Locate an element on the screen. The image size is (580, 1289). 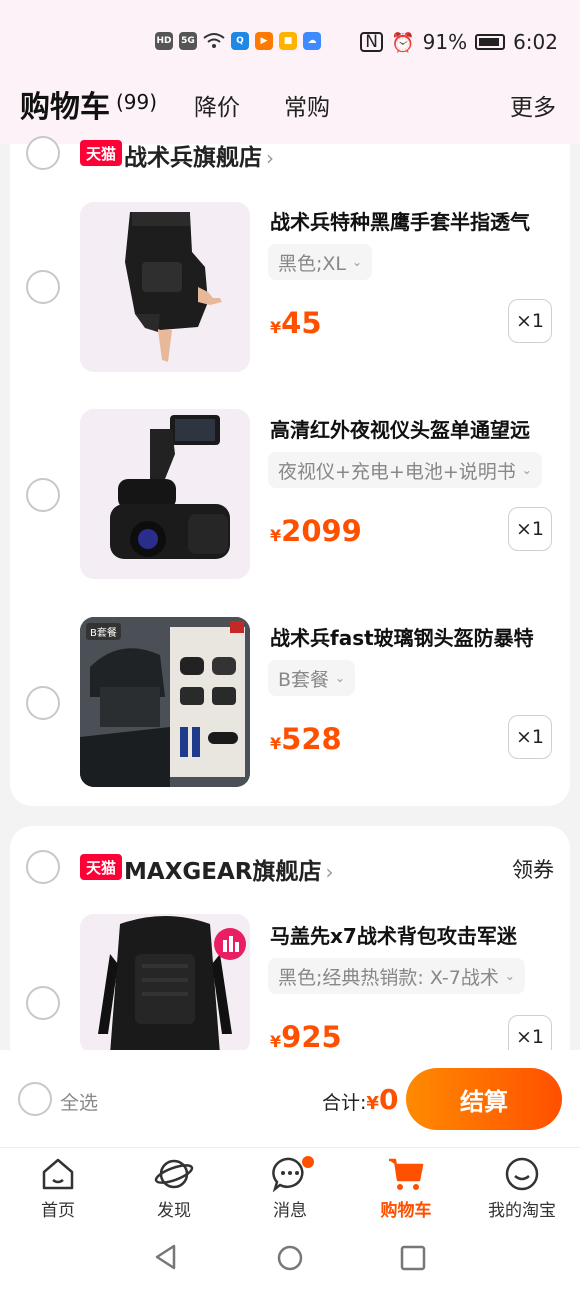
product-price: ¥45 is located at coordinates (296, 323).